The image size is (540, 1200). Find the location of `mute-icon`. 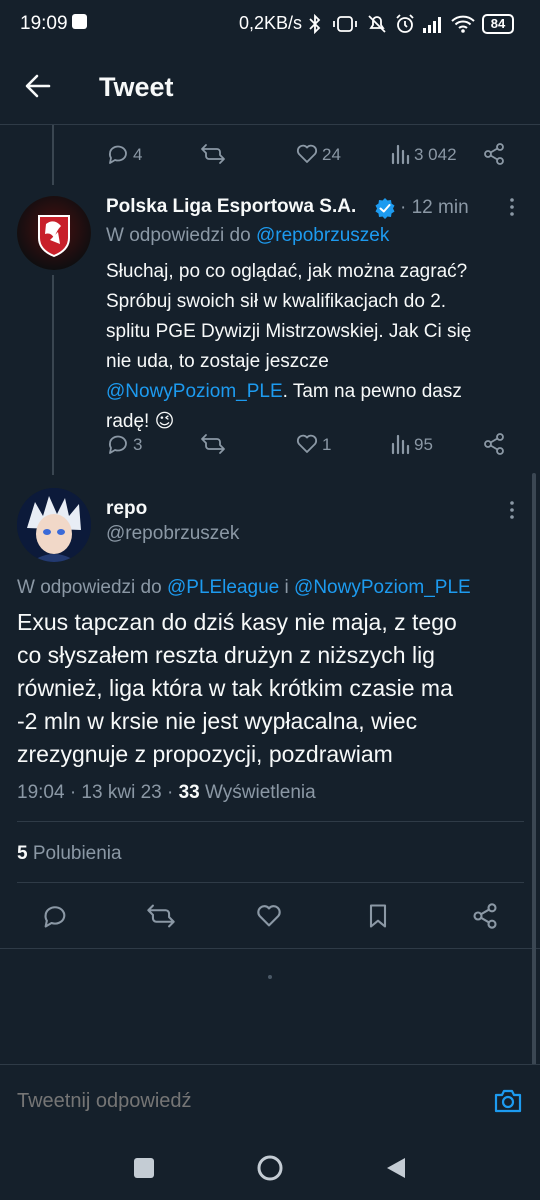

mute-icon is located at coordinates (377, 24).